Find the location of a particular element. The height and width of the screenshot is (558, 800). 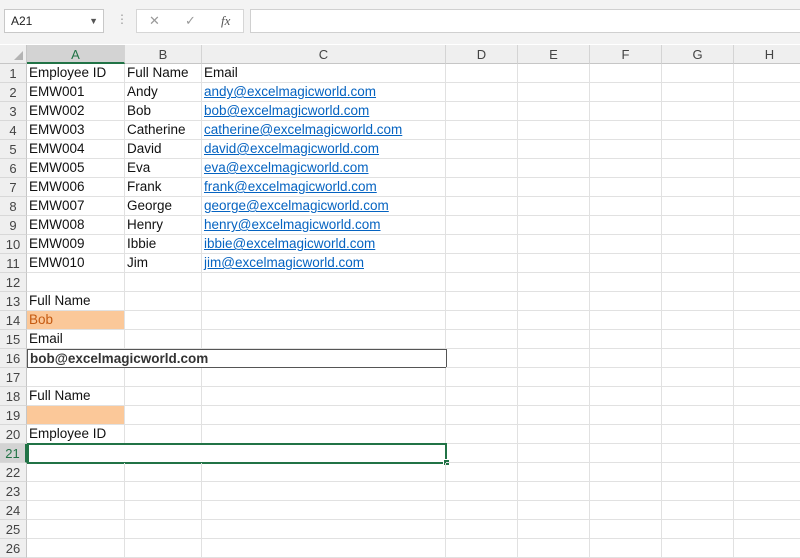

cell-d17 is located at coordinates (482, 377).